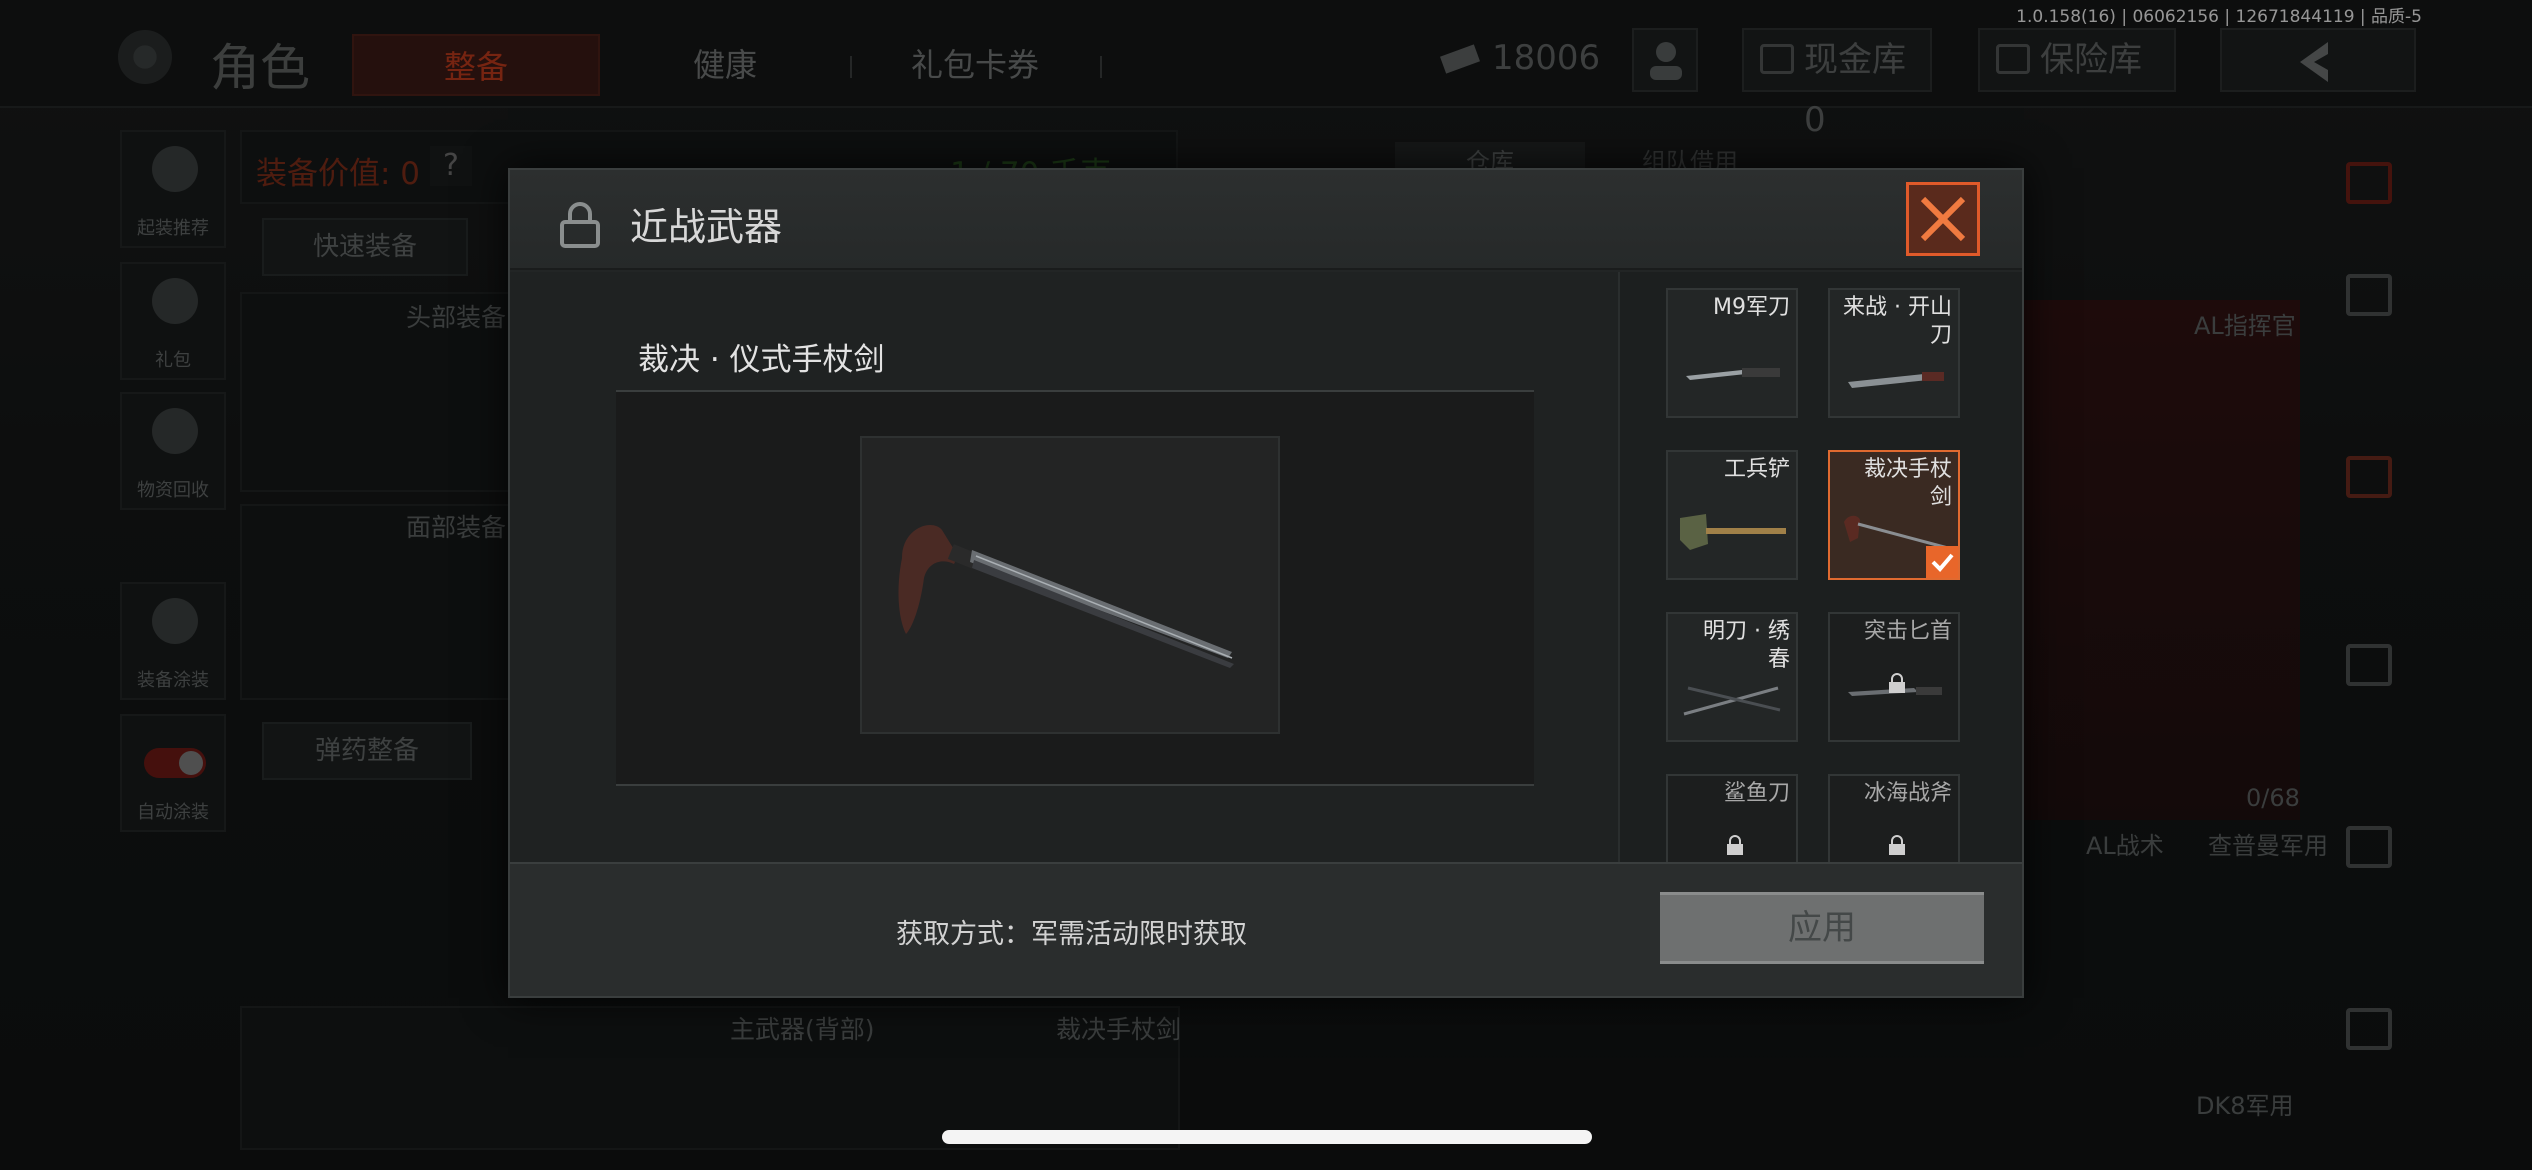  What do you see at coordinates (706, 227) in the screenshot?
I see `modal-title: 近战武器` at bounding box center [706, 227].